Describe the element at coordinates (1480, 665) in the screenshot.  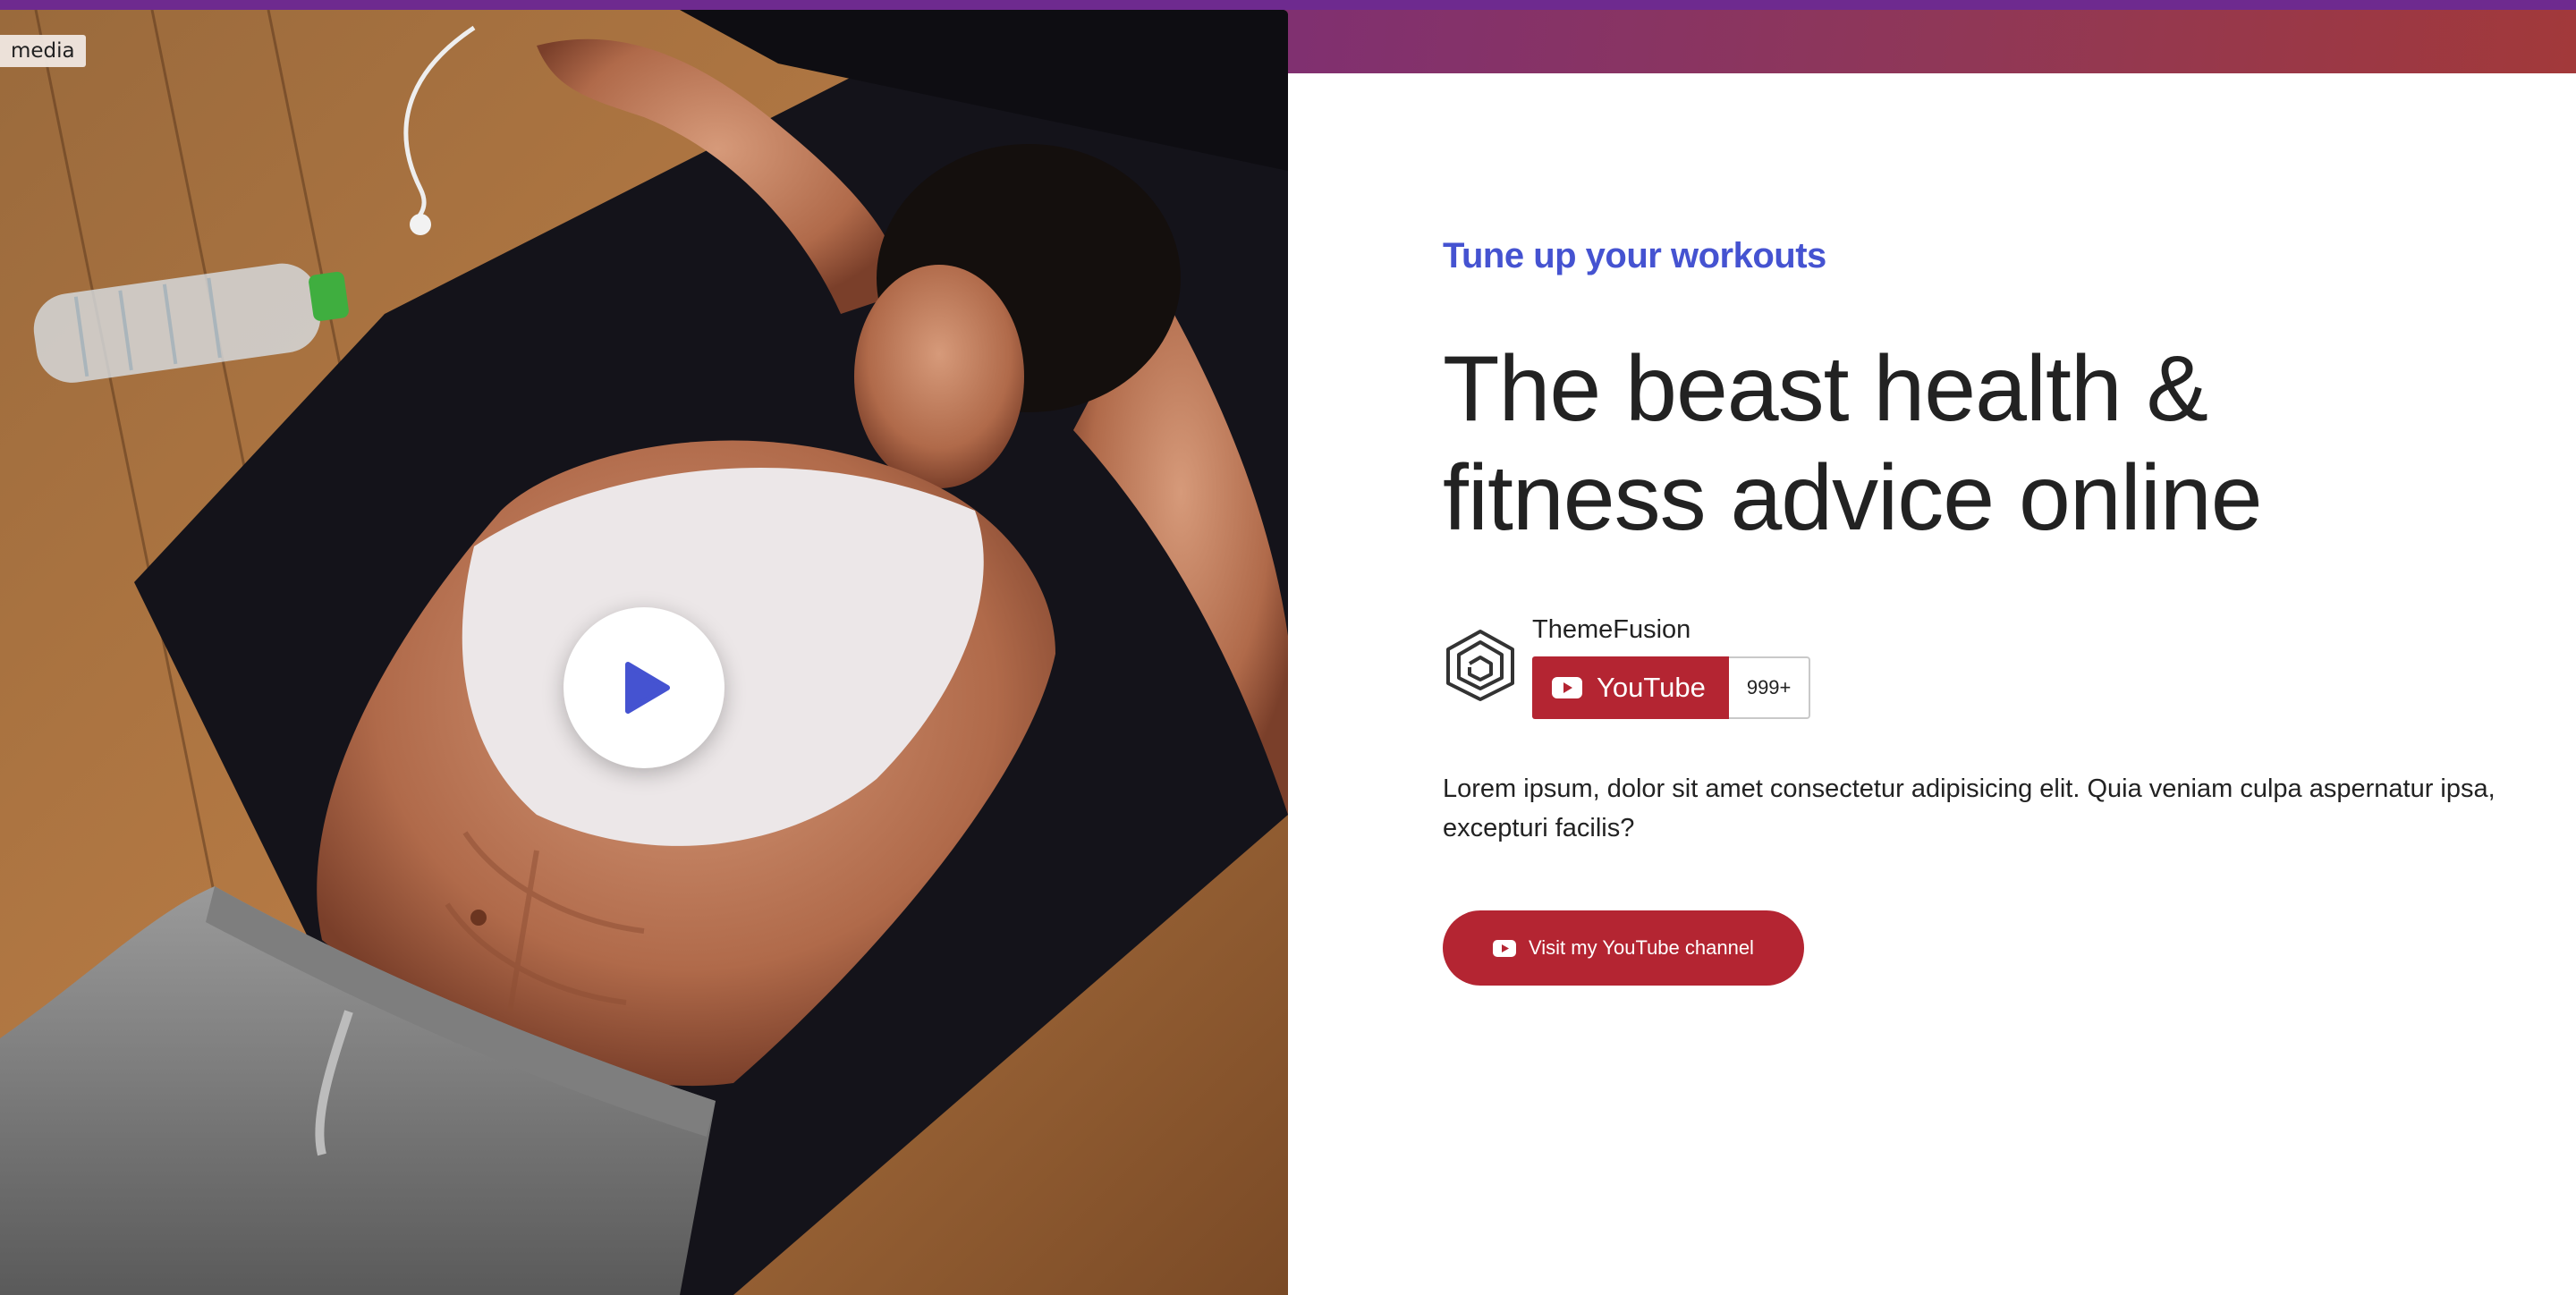
I see `themefusion-logo-icon` at that location.